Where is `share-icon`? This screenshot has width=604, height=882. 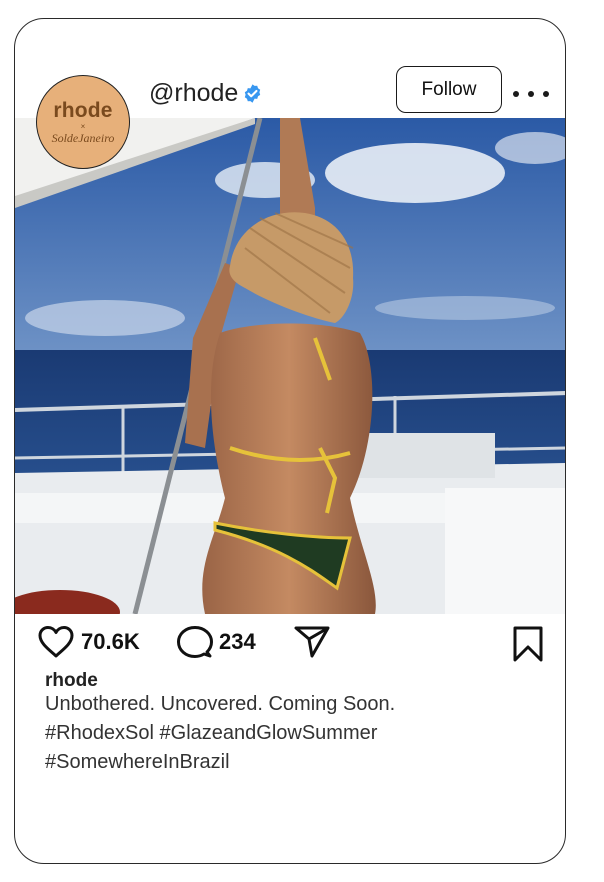
share-icon is located at coordinates (312, 642).